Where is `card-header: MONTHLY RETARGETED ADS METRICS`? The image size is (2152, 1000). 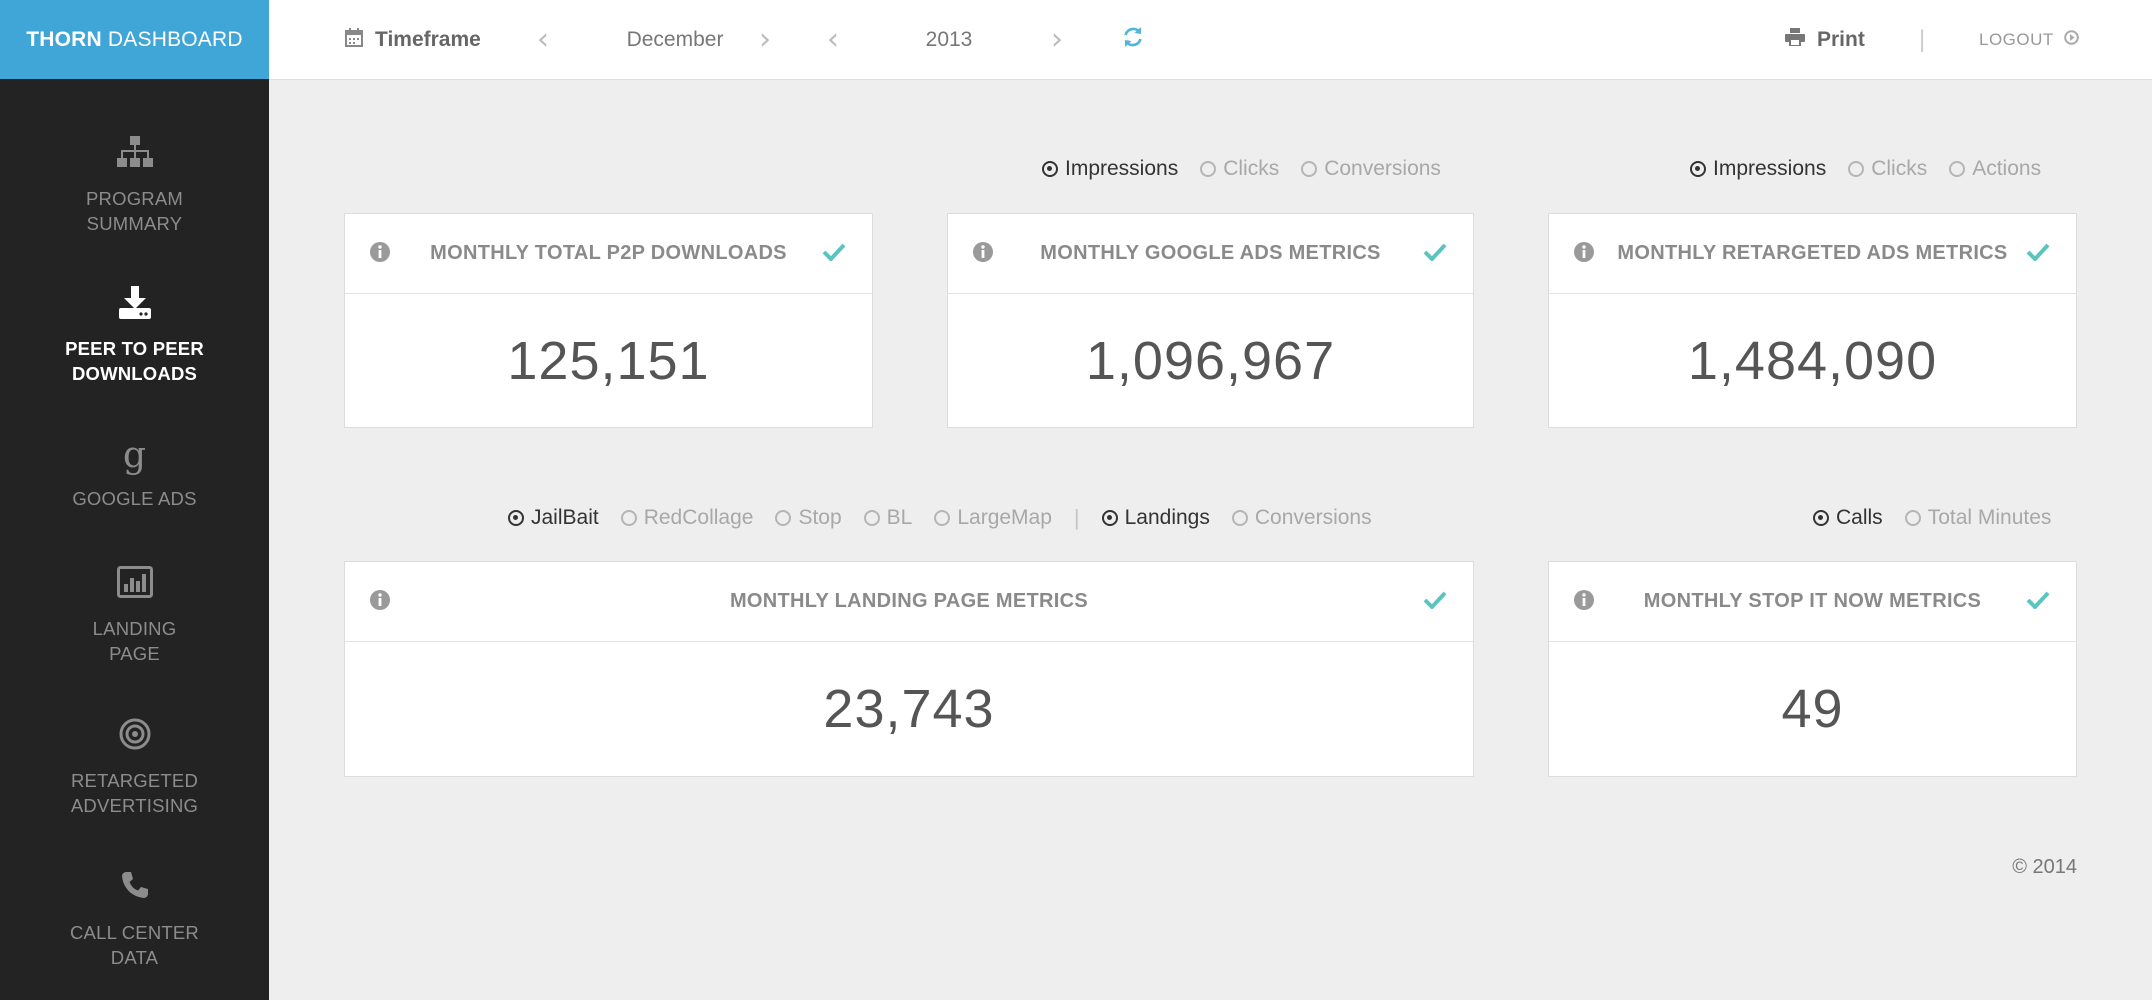
card-header: MONTHLY RETARGETED ADS METRICS is located at coordinates (1812, 254).